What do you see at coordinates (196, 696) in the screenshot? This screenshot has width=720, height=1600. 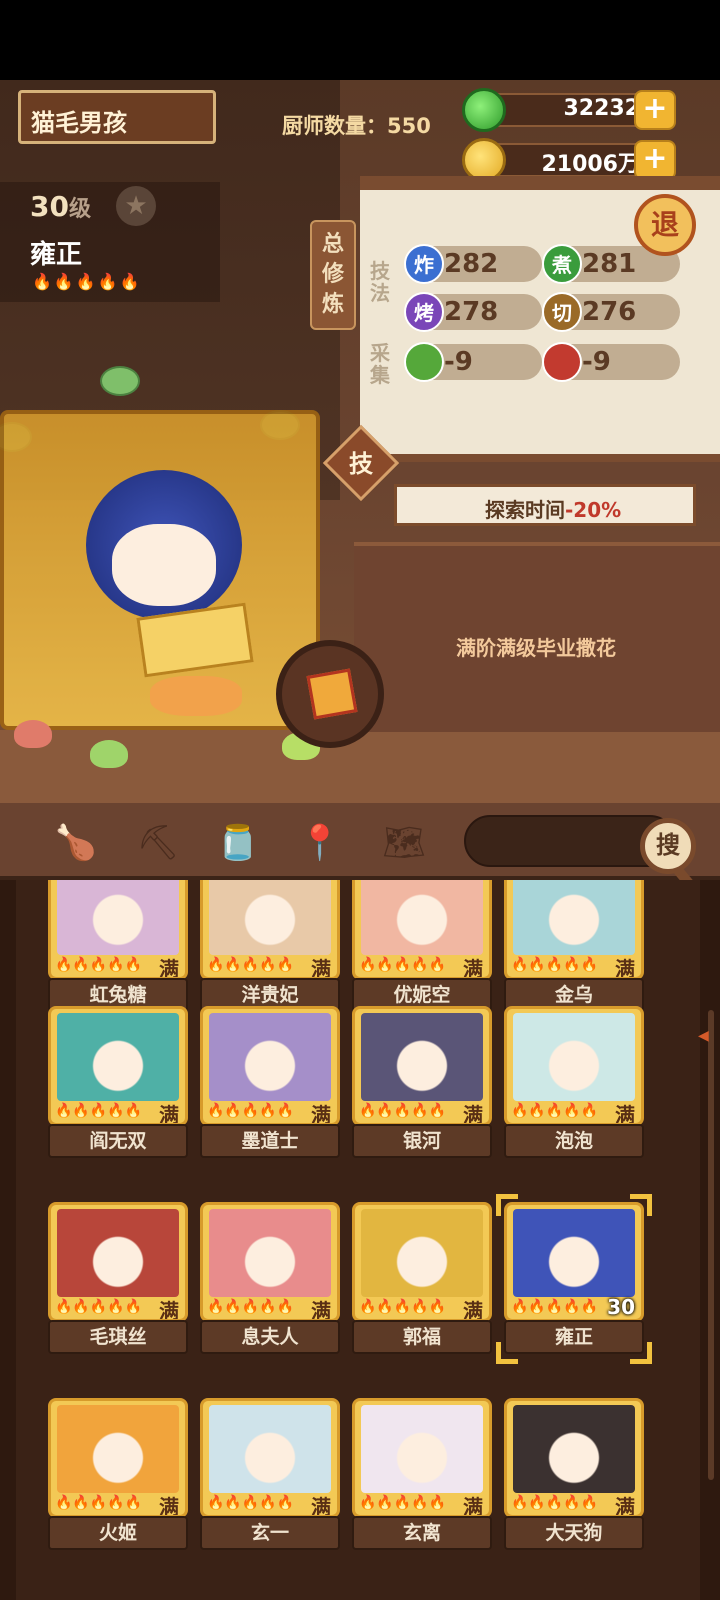 I see `cat-figure` at bounding box center [196, 696].